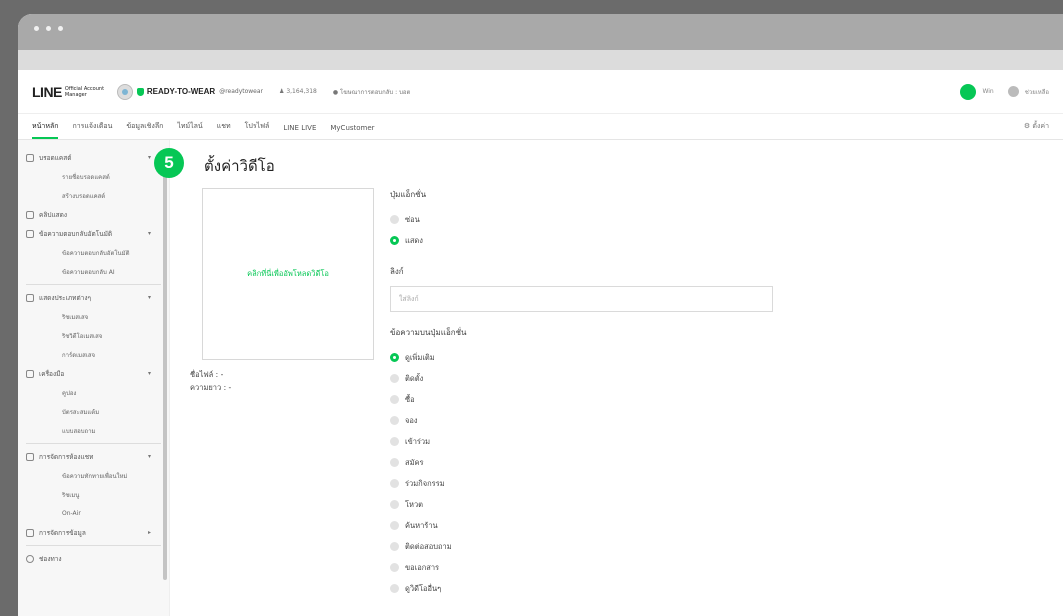  What do you see at coordinates (585, 567) in the screenshot?
I see `option-request-docs: ขอเอกสาร` at bounding box center [585, 567].